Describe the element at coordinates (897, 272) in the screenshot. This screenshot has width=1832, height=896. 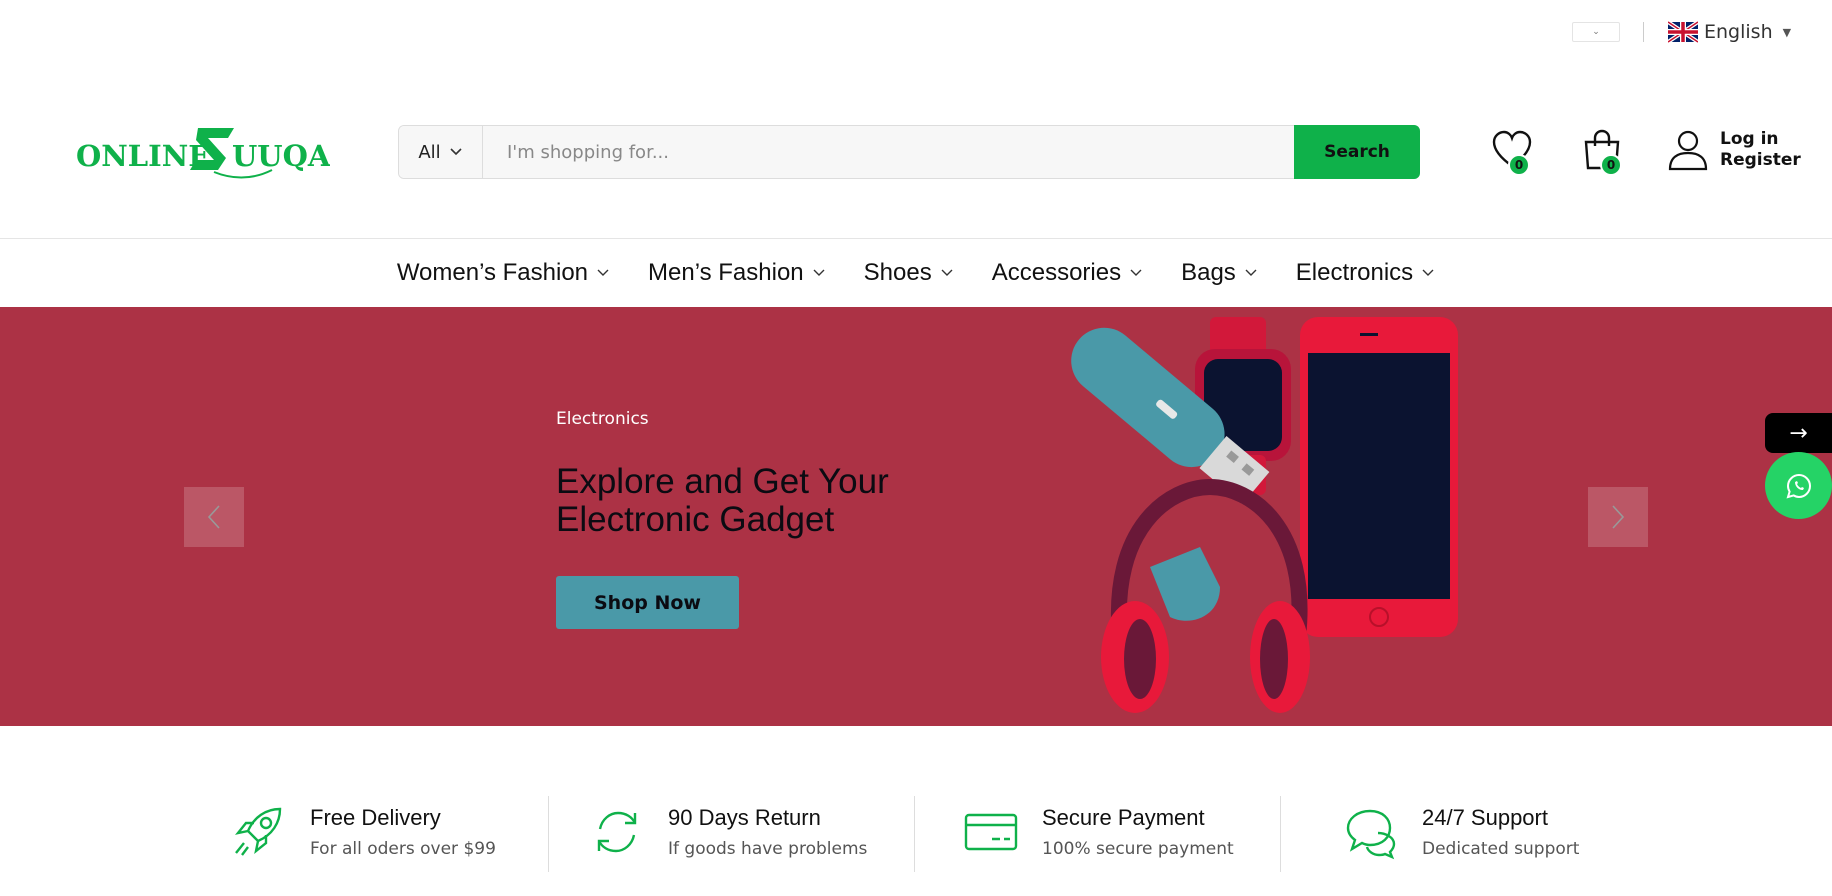
I see `nav-item-label: Shoes` at that location.